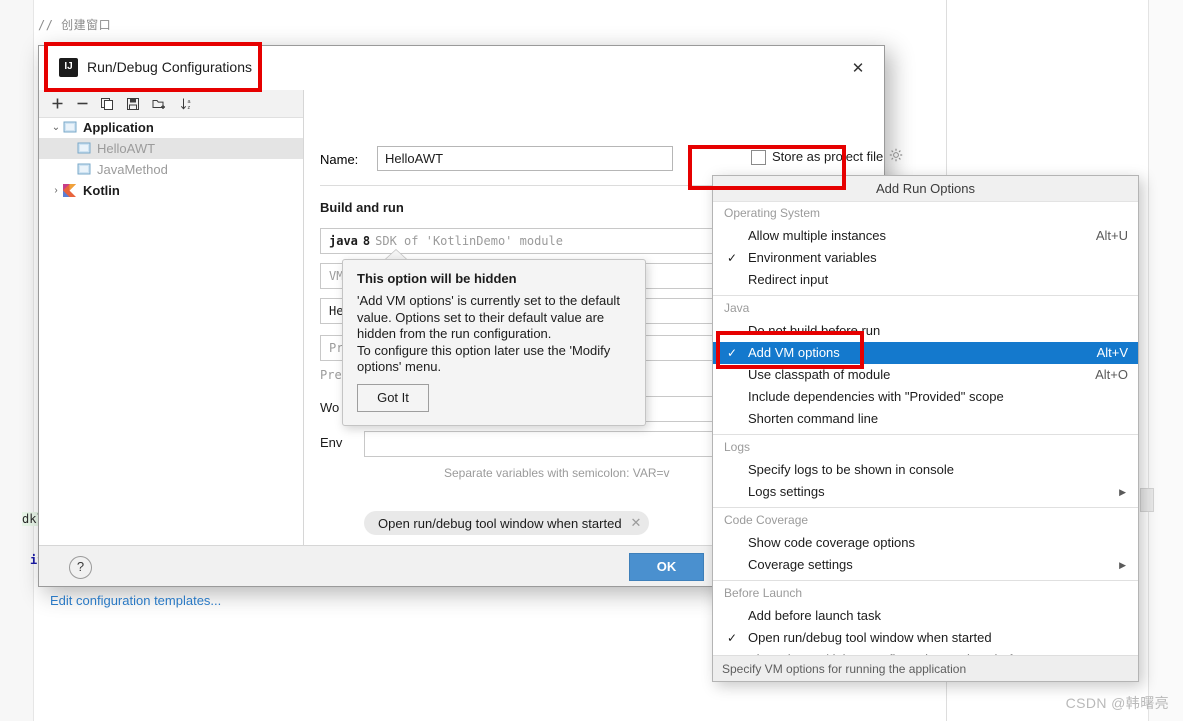 The image size is (1183, 721). Describe the element at coordinates (800, 564) in the screenshot. I see `menu-item-label: Coverage settings` at that location.